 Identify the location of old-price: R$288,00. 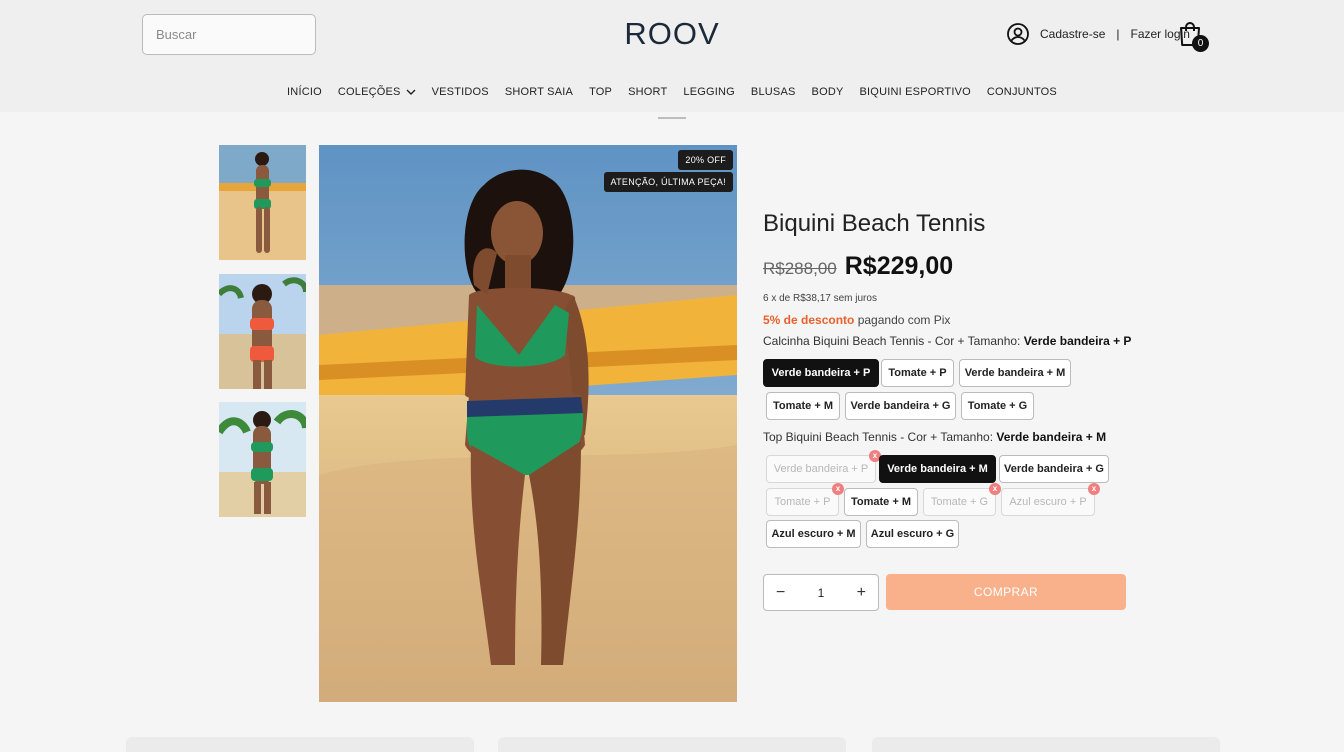
(800, 268).